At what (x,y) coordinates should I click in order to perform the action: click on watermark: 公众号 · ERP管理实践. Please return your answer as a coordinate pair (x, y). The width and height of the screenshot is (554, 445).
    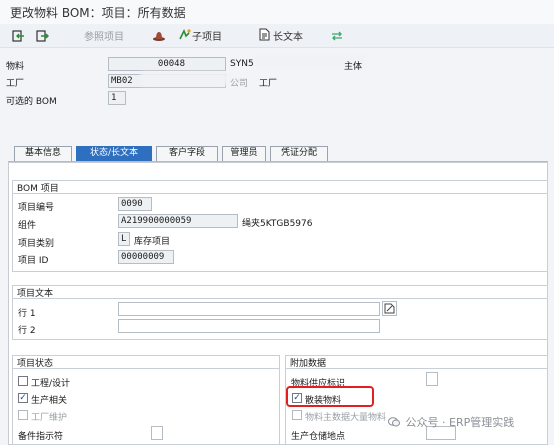
    Looking at the image, I should click on (451, 422).